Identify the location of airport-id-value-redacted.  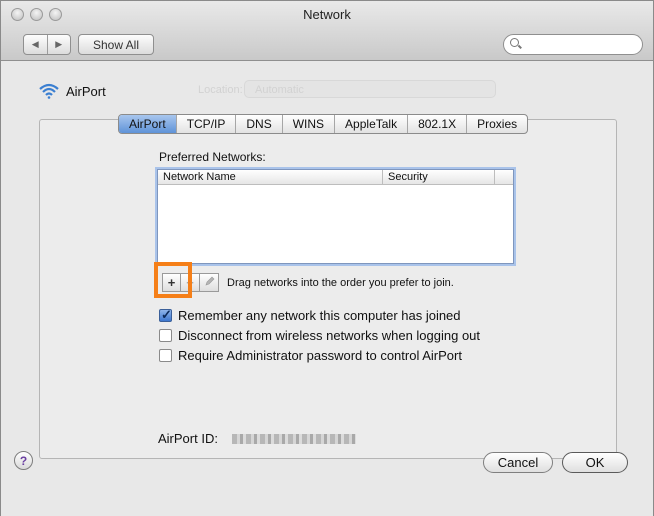
(293, 438).